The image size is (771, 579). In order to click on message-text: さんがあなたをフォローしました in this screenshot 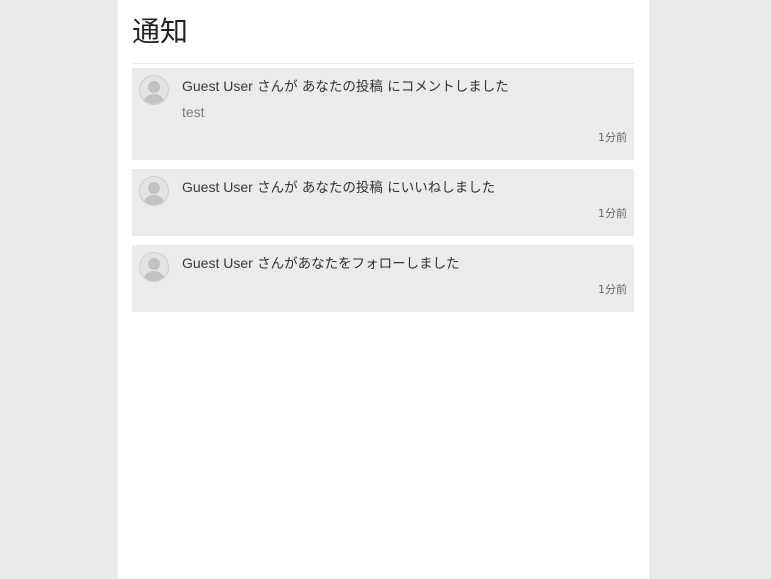, I will do `click(356, 264)`.